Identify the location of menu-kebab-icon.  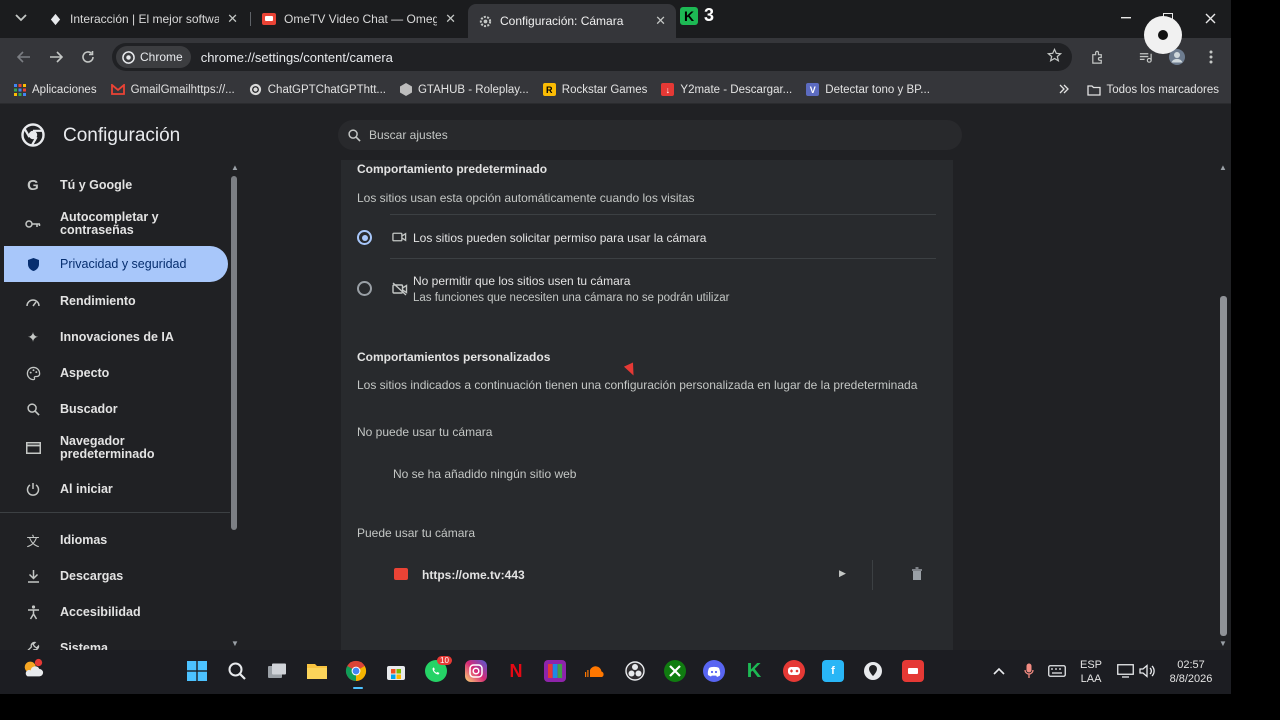
(1211, 57).